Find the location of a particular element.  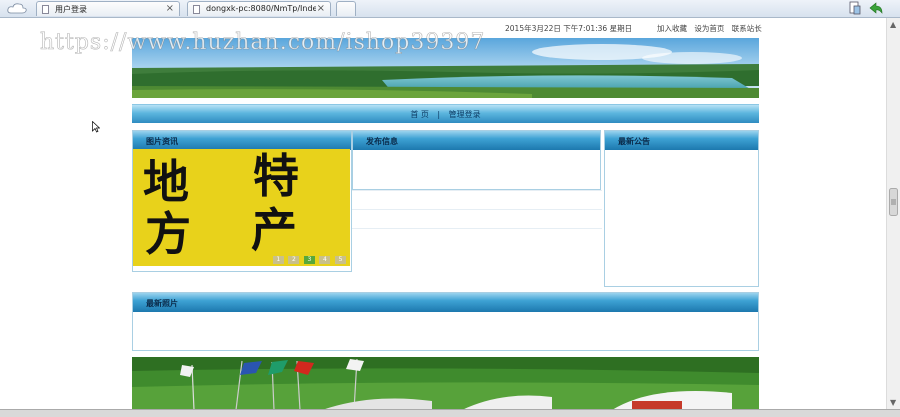

slide-dot: 4 is located at coordinates (325, 260).